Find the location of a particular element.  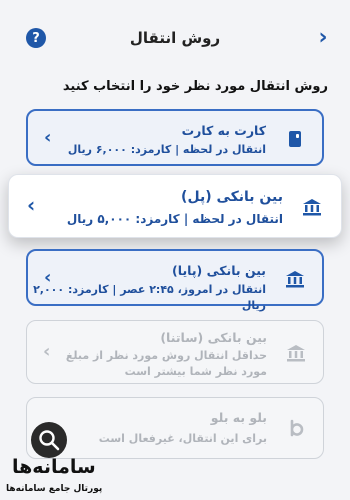

help-icon: ? is located at coordinates (36, 38).